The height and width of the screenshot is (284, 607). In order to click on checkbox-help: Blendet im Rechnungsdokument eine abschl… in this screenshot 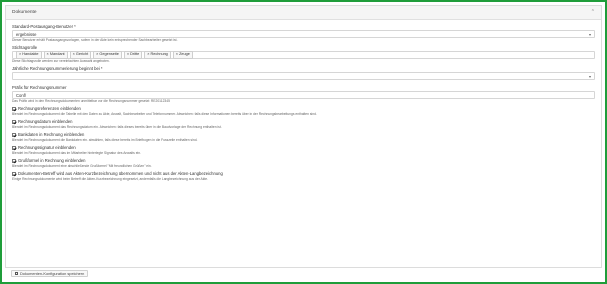, I will do `click(82, 166)`.